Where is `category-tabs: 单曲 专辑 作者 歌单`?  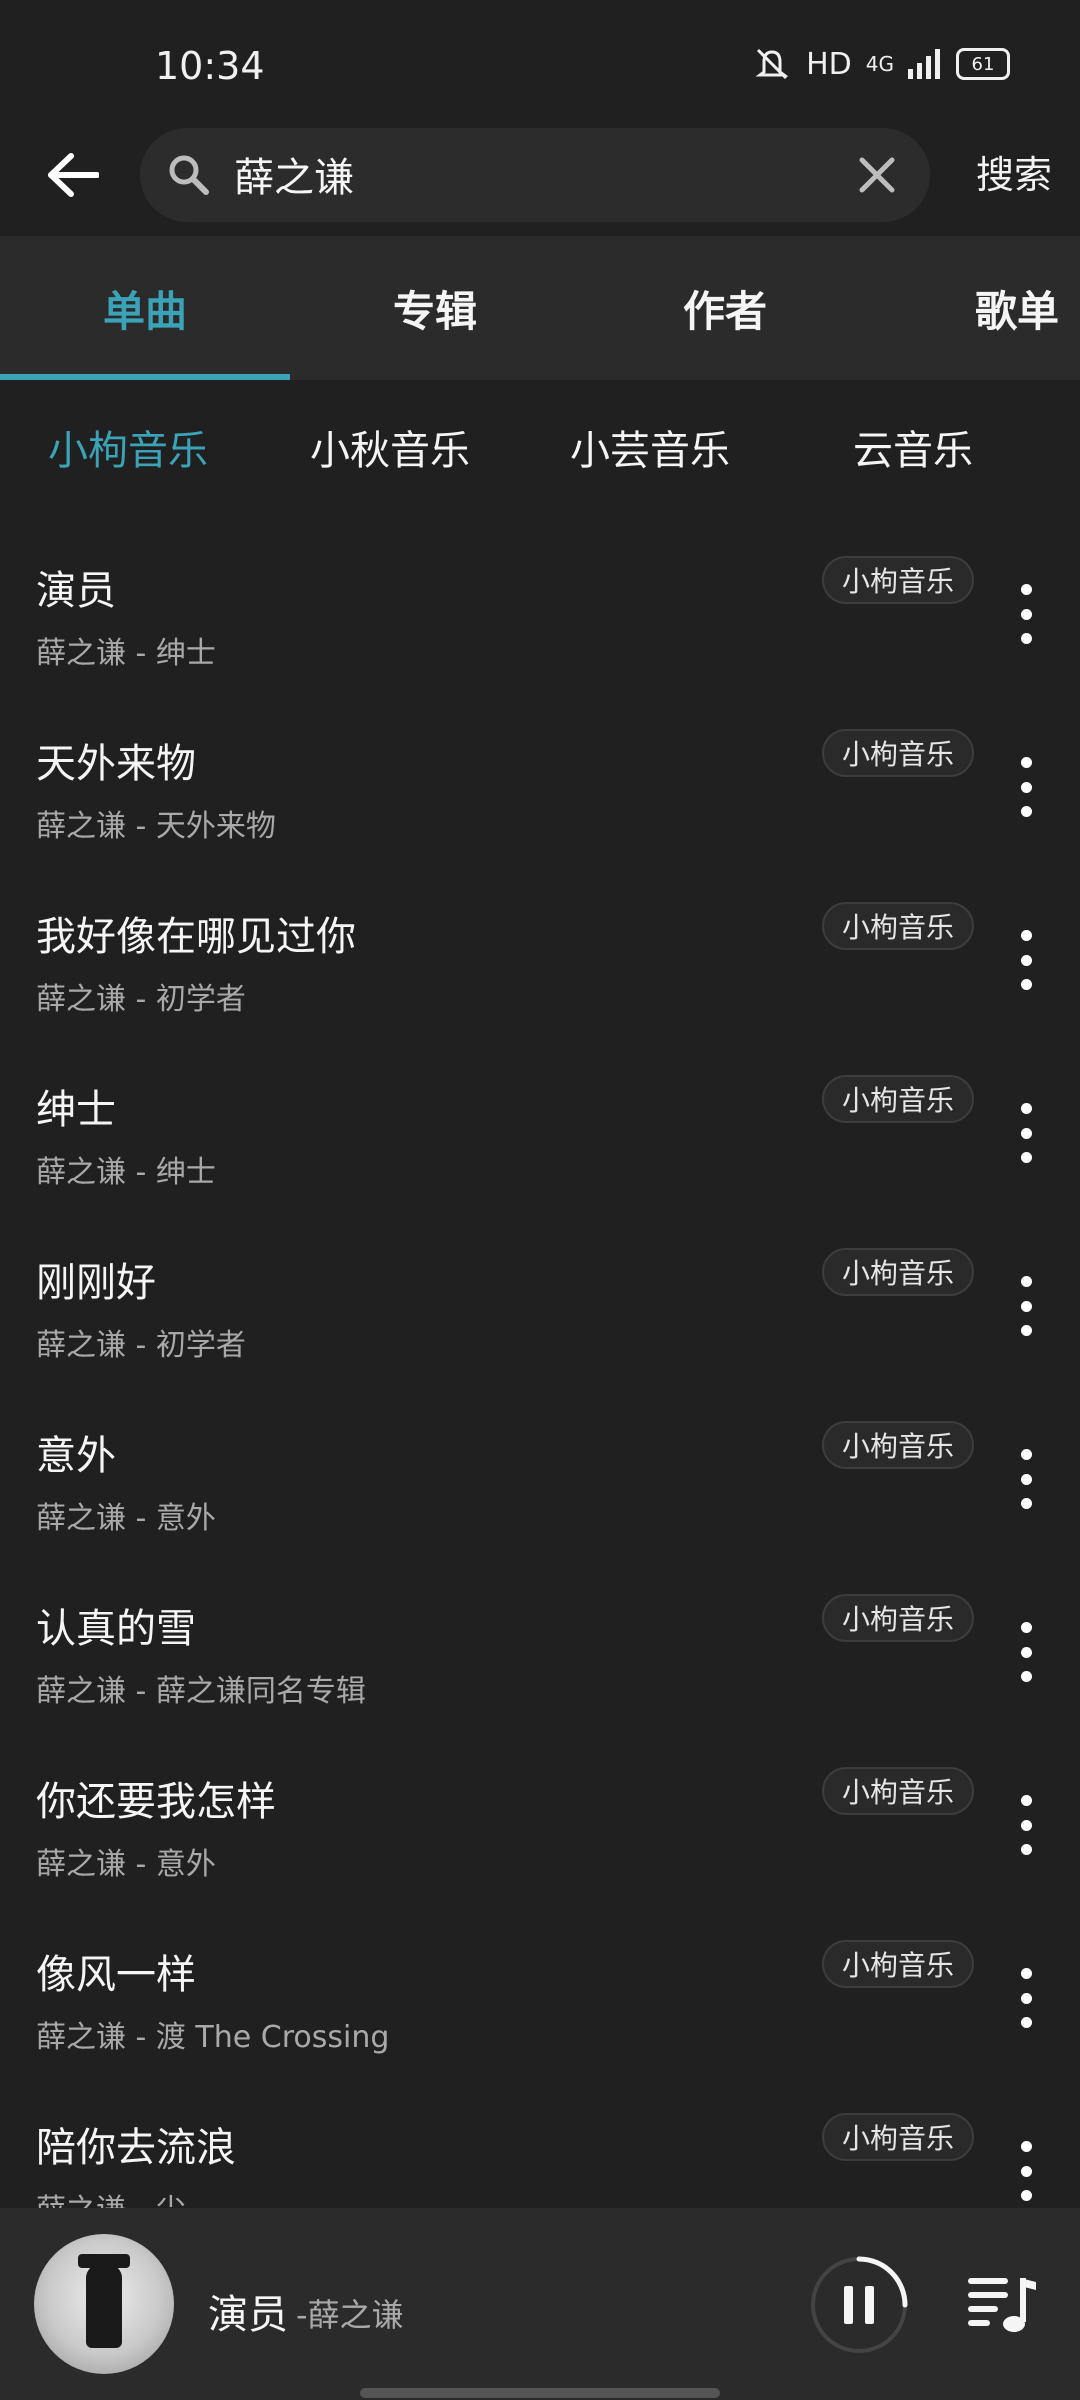
category-tabs: 单曲 专辑 作者 歌单 is located at coordinates (540, 308).